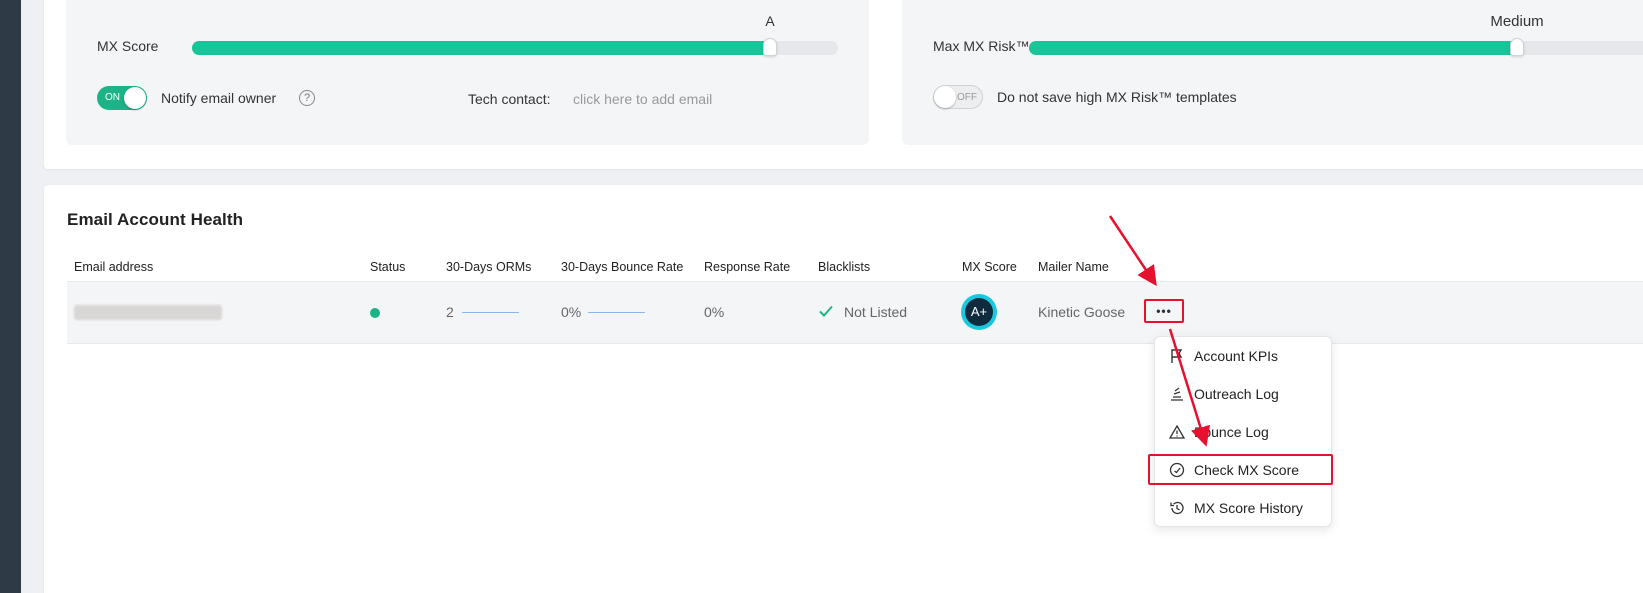  Describe the element at coordinates (114, 267) in the screenshot. I see `col-email-address: Email address` at that location.